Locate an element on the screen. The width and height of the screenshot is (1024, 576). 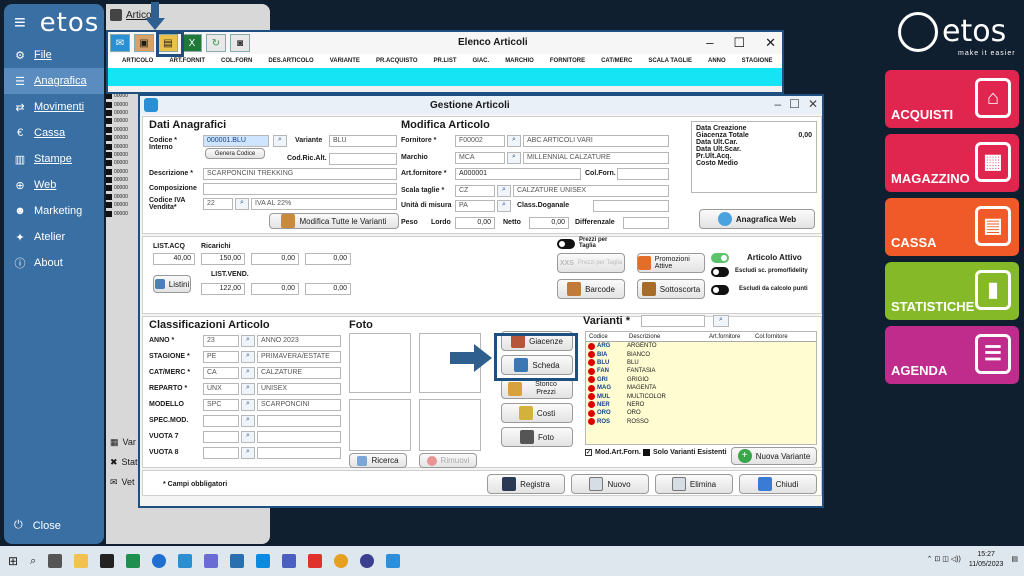
class-doganale-field is located at coordinates (631, 206).